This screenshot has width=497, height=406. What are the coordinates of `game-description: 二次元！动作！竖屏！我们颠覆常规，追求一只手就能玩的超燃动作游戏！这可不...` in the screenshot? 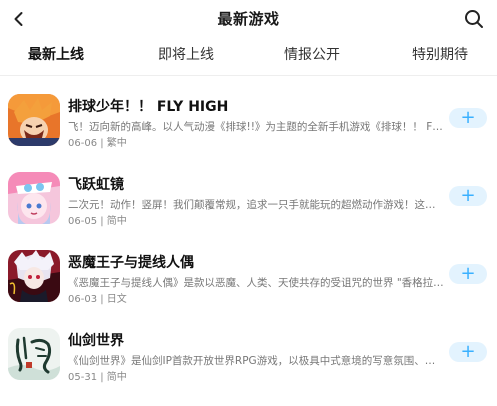 It's located at (256, 205).